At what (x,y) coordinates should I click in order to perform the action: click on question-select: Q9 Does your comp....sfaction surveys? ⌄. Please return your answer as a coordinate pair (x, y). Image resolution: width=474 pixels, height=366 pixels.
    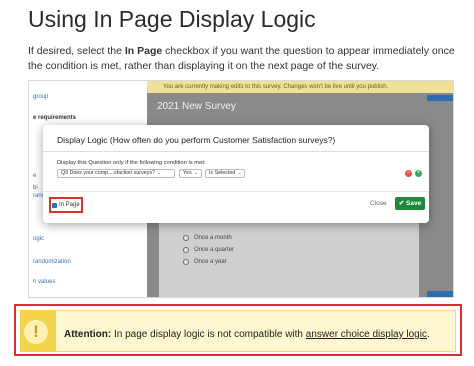
    Looking at the image, I should click on (116, 173).